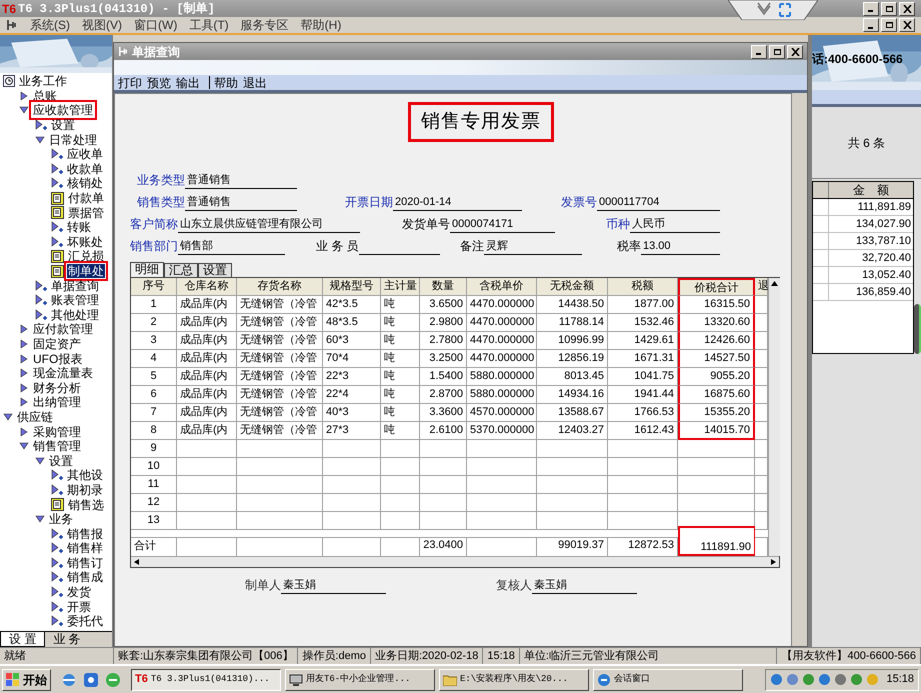  What do you see at coordinates (502, 225) in the screenshot?
I see `field-value: 0000074171` at bounding box center [502, 225].